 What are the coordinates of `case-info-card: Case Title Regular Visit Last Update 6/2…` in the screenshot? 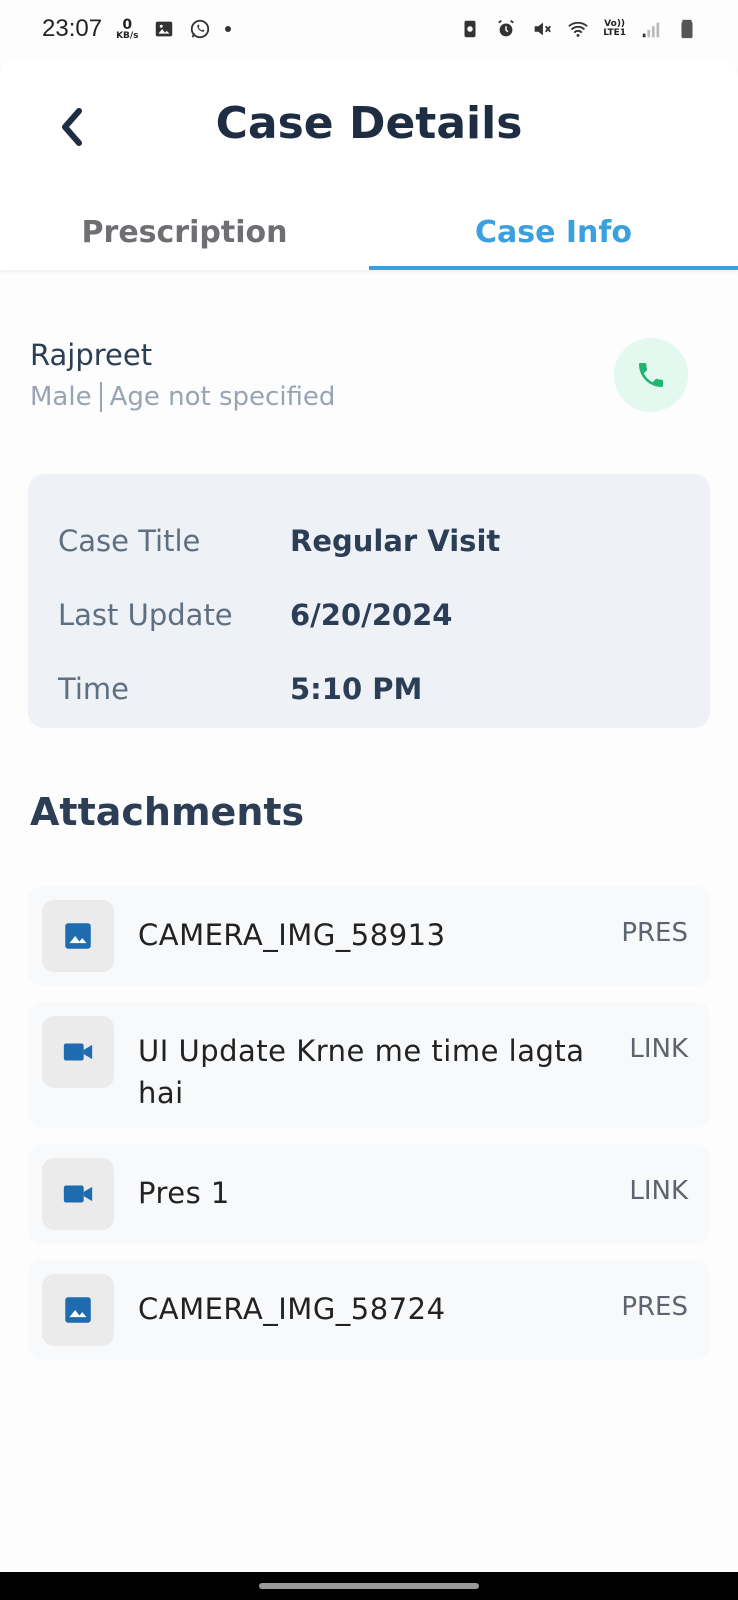 It's located at (369, 601).